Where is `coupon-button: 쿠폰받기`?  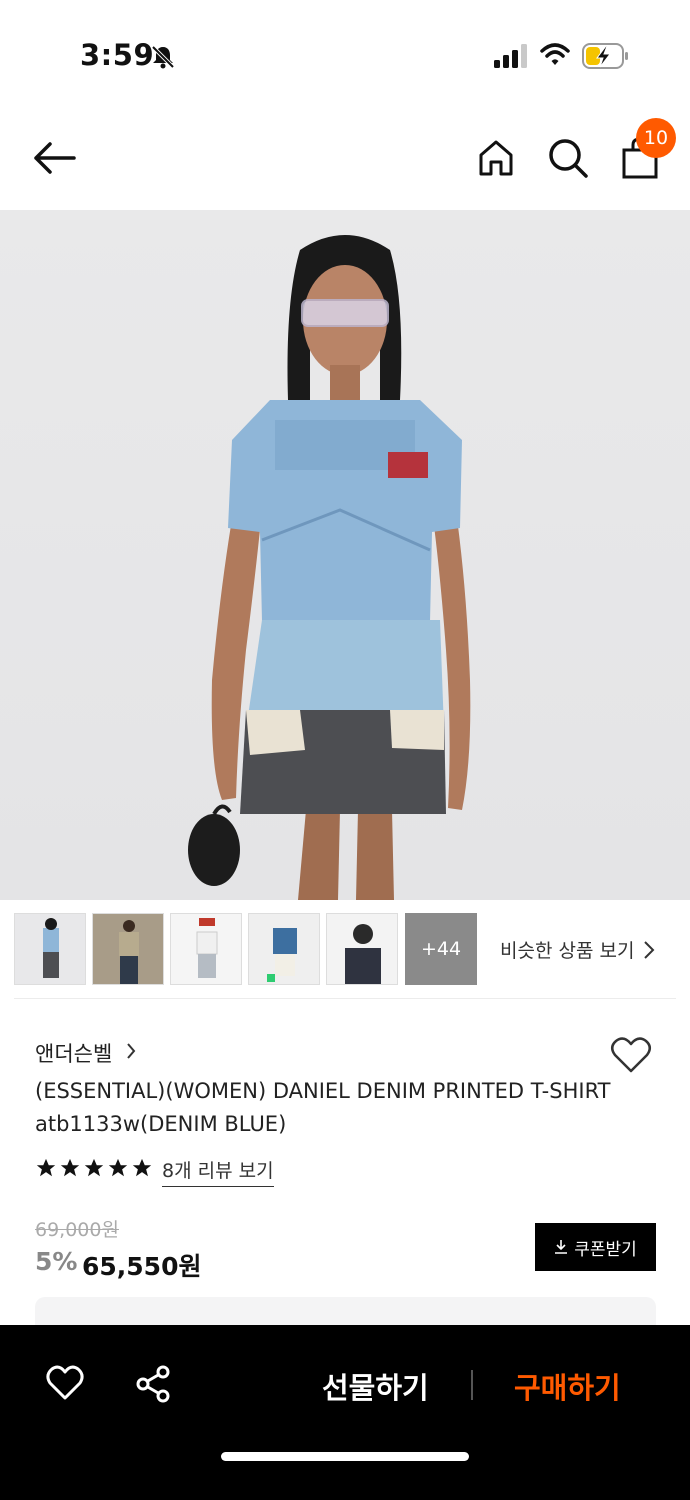 coupon-button: 쿠폰받기 is located at coordinates (595, 1247).